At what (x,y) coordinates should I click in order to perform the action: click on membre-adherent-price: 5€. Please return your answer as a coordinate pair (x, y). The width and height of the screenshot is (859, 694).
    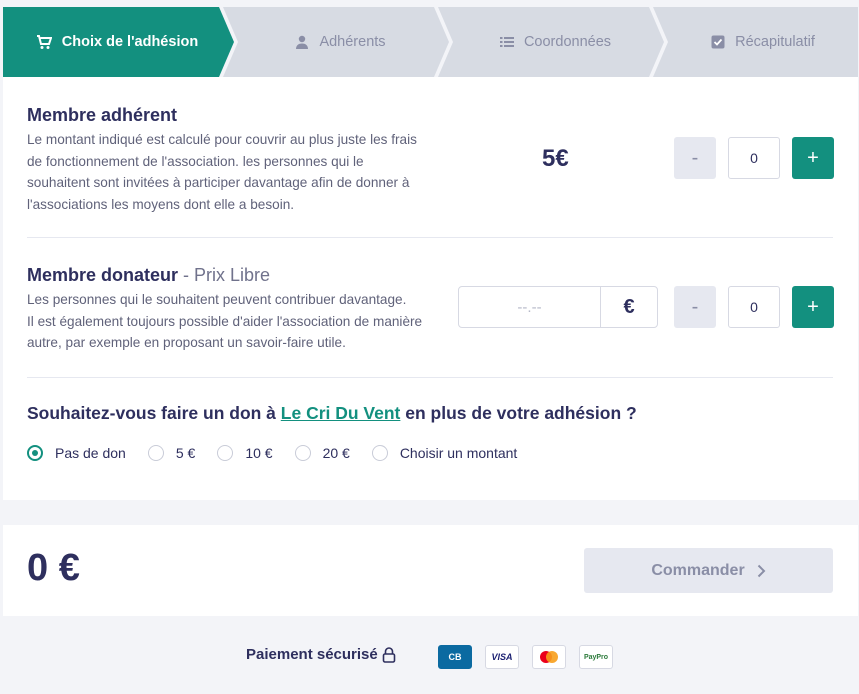
    Looking at the image, I should click on (555, 158).